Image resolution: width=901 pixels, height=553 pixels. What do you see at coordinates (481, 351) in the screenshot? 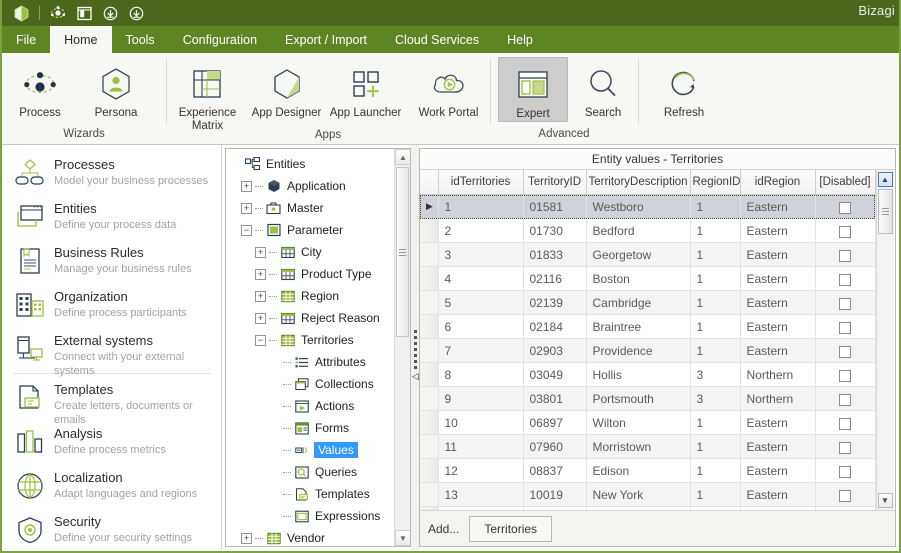
I see `cell-idterritories: 7` at bounding box center [481, 351].